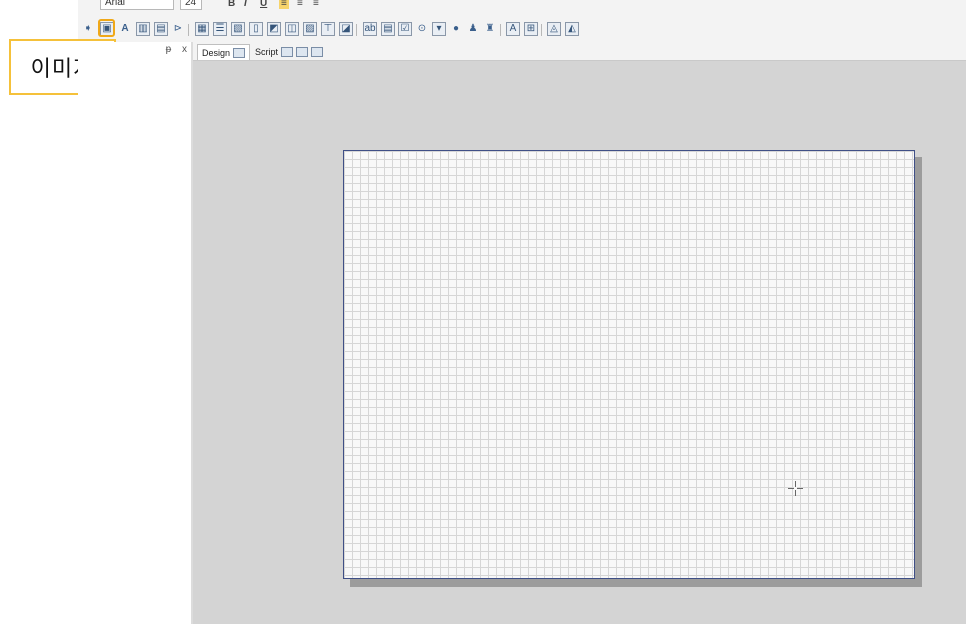 This screenshot has height=624, width=966. Describe the element at coordinates (88, 29) in the screenshot. I see `pointer-icon: ➧` at that location.